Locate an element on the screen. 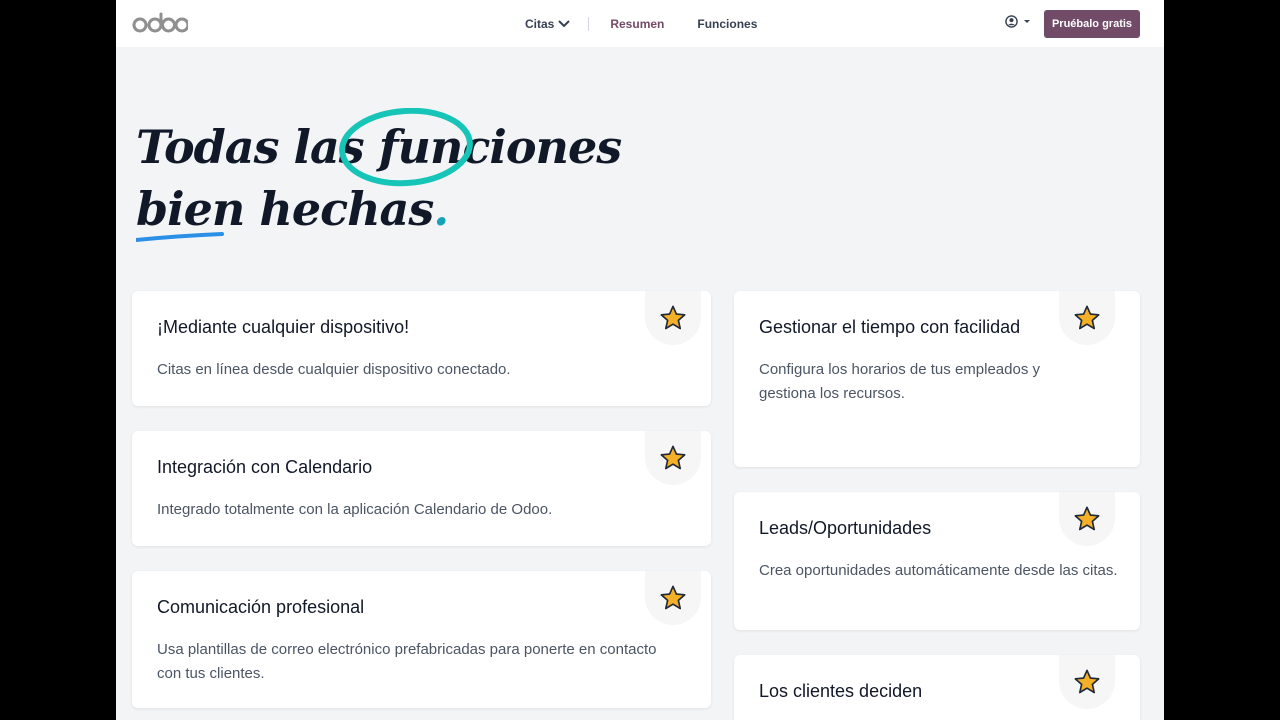 This screenshot has width=1280, height=720. nav-funciones: Funciones is located at coordinates (727, 24).